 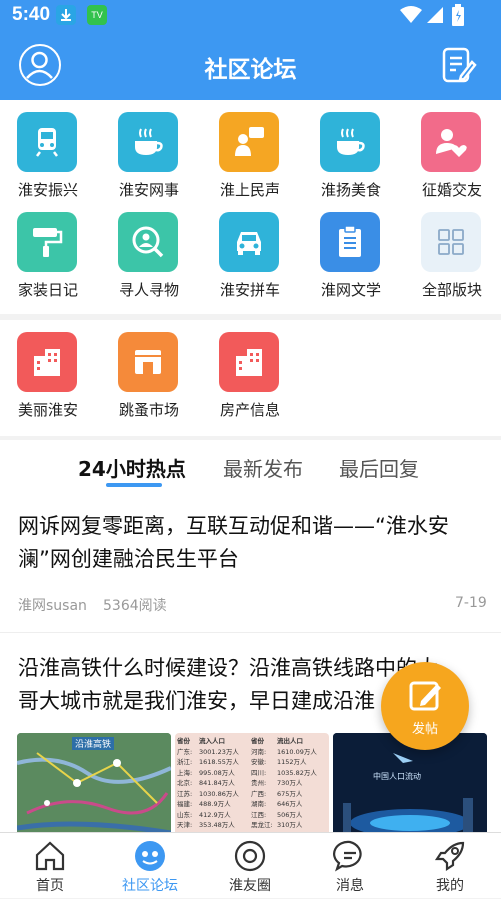 I want to click on table-cell: 1610.09万人, so click(x=297, y=751).